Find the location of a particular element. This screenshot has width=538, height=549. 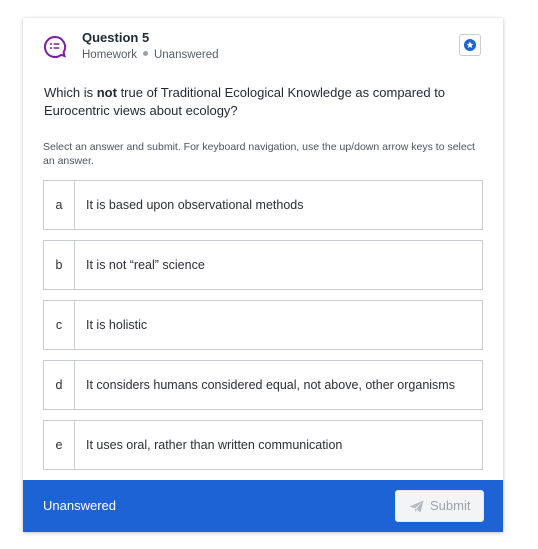

question-meta: Homework Unanswered is located at coordinates (150, 55).